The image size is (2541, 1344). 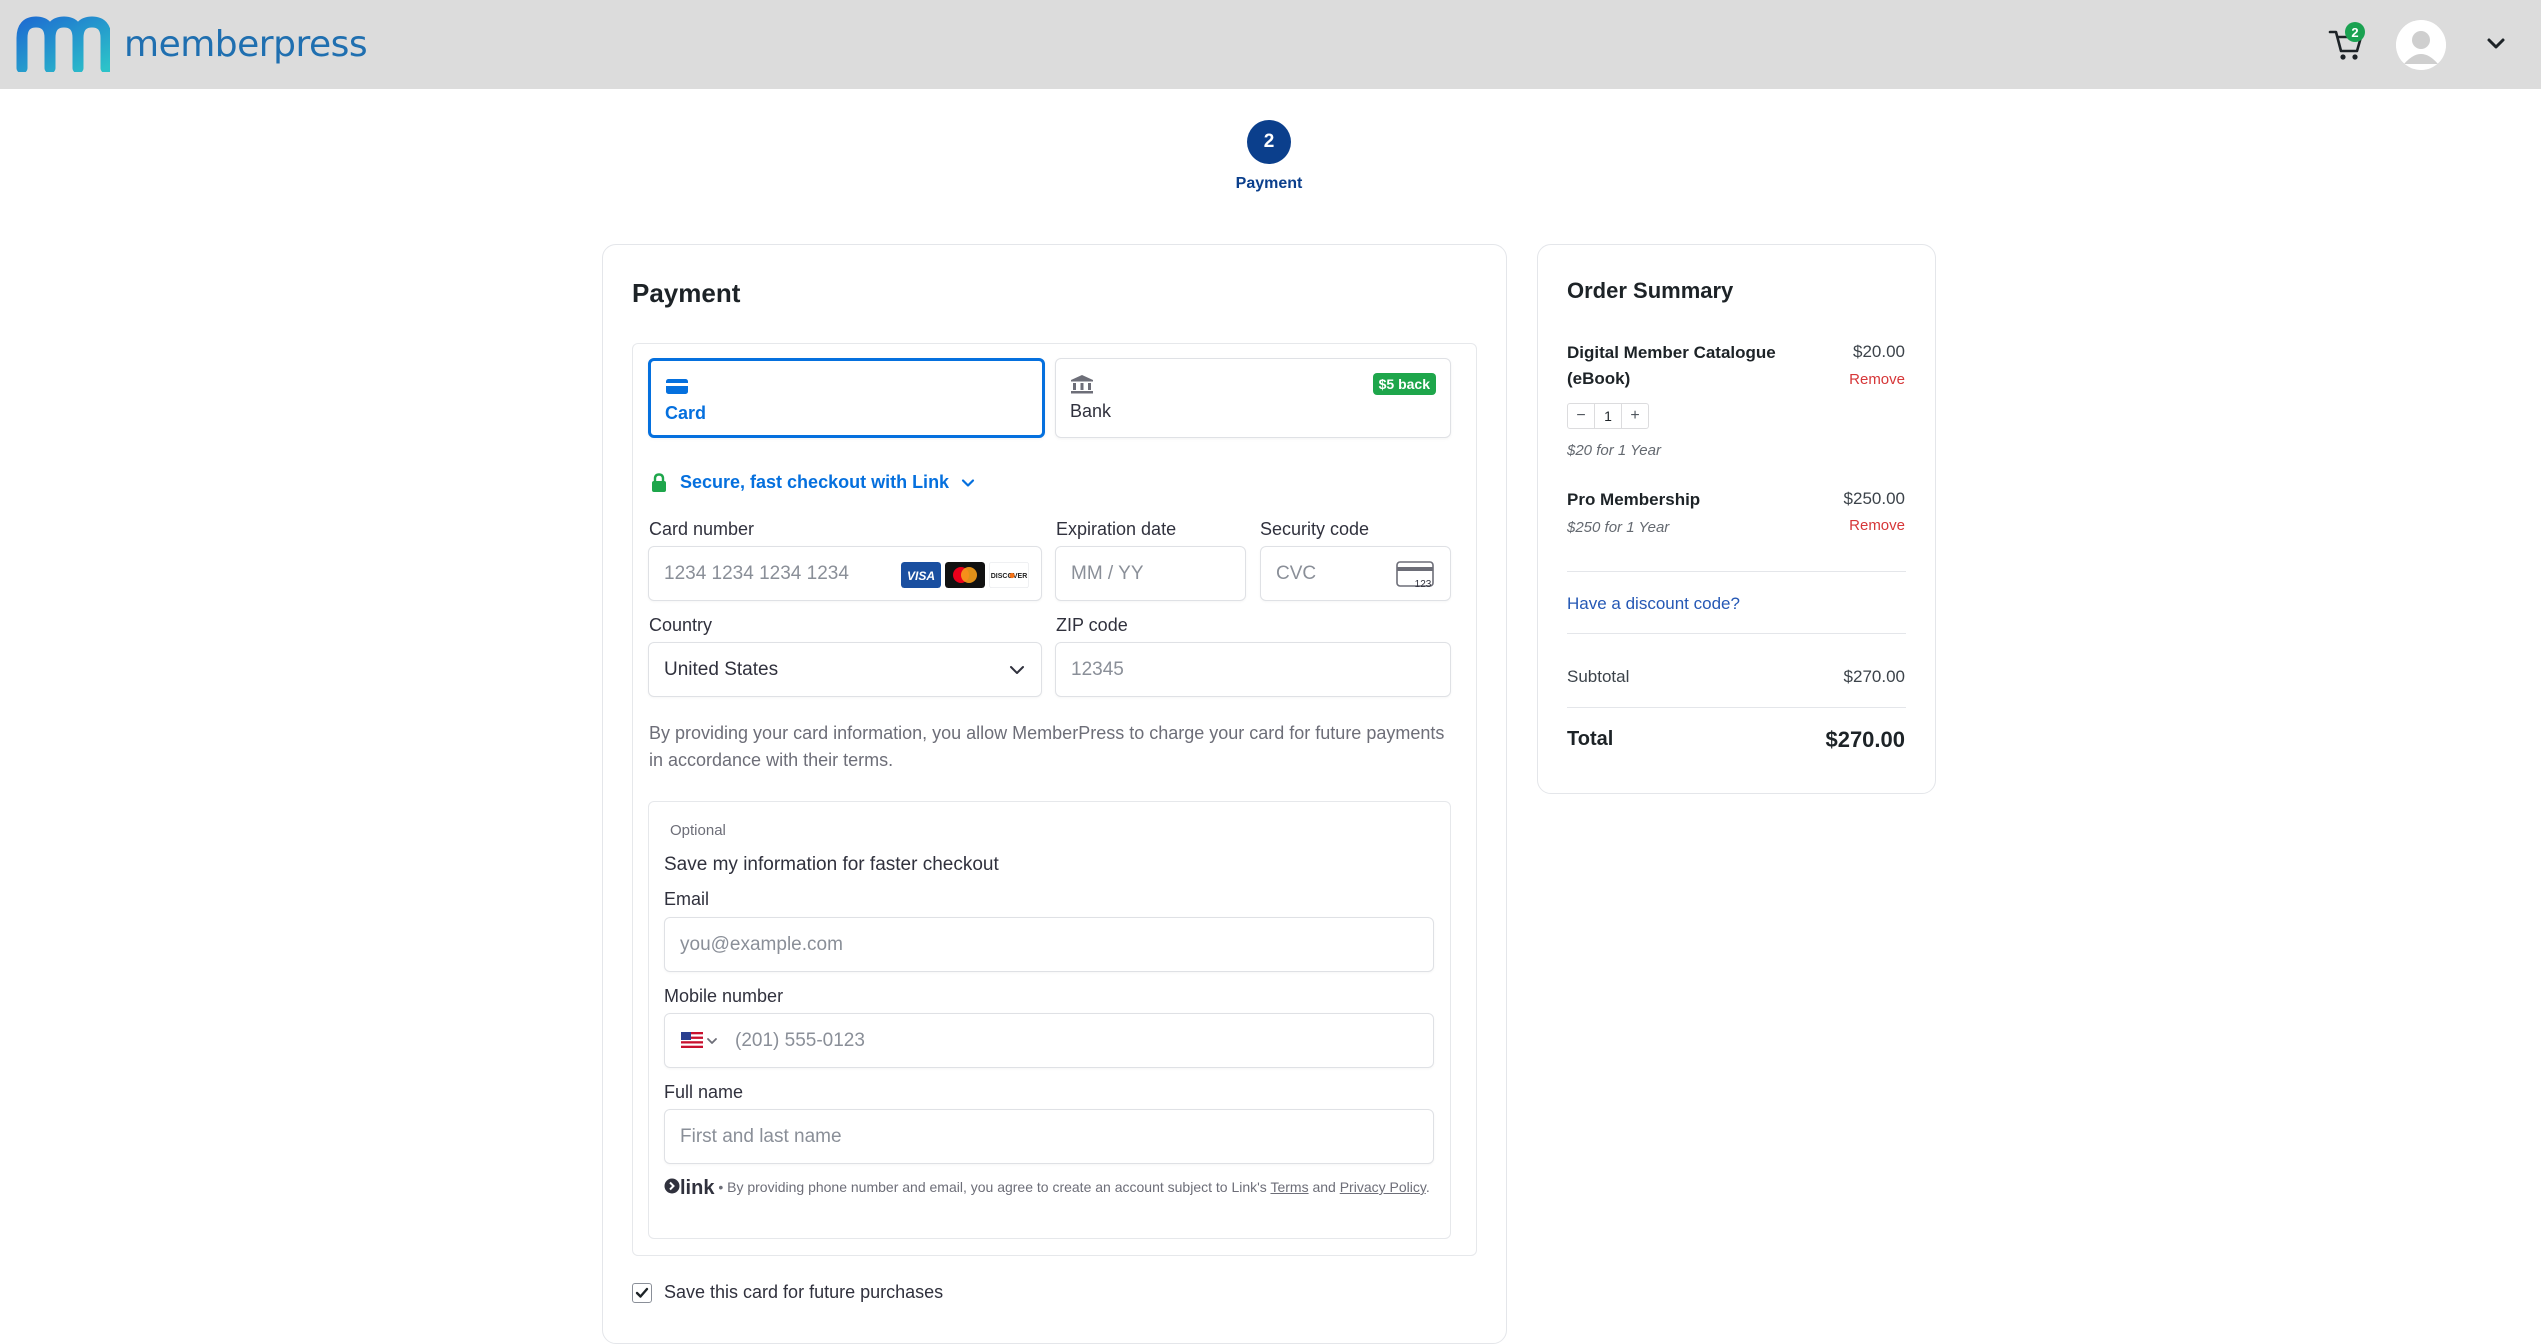 I want to click on full-name-input, so click(x=987, y=1136).